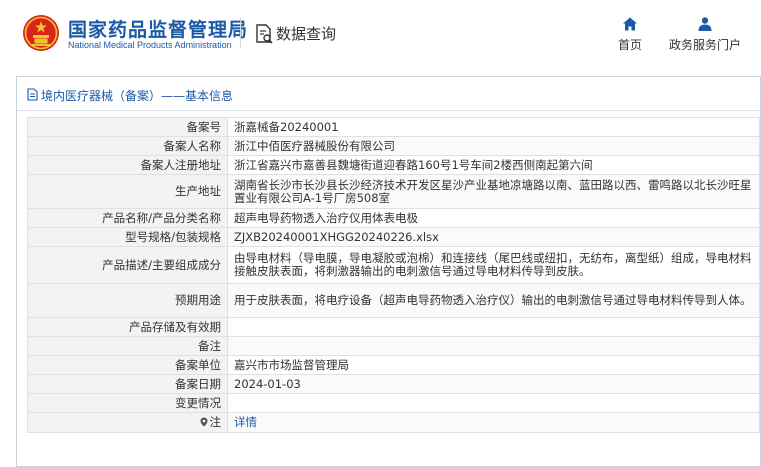 This screenshot has width=761, height=467. I want to click on national-emblem-icon, so click(41, 33).